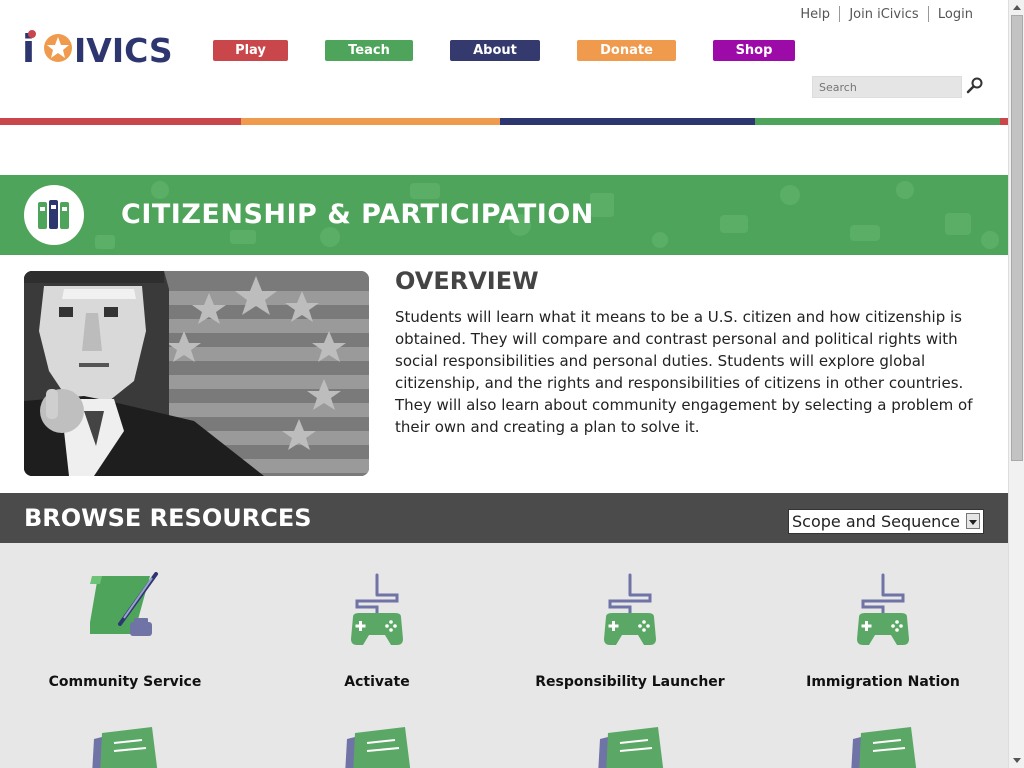  I want to click on resource-tile-activate: Activate, so click(377, 648).